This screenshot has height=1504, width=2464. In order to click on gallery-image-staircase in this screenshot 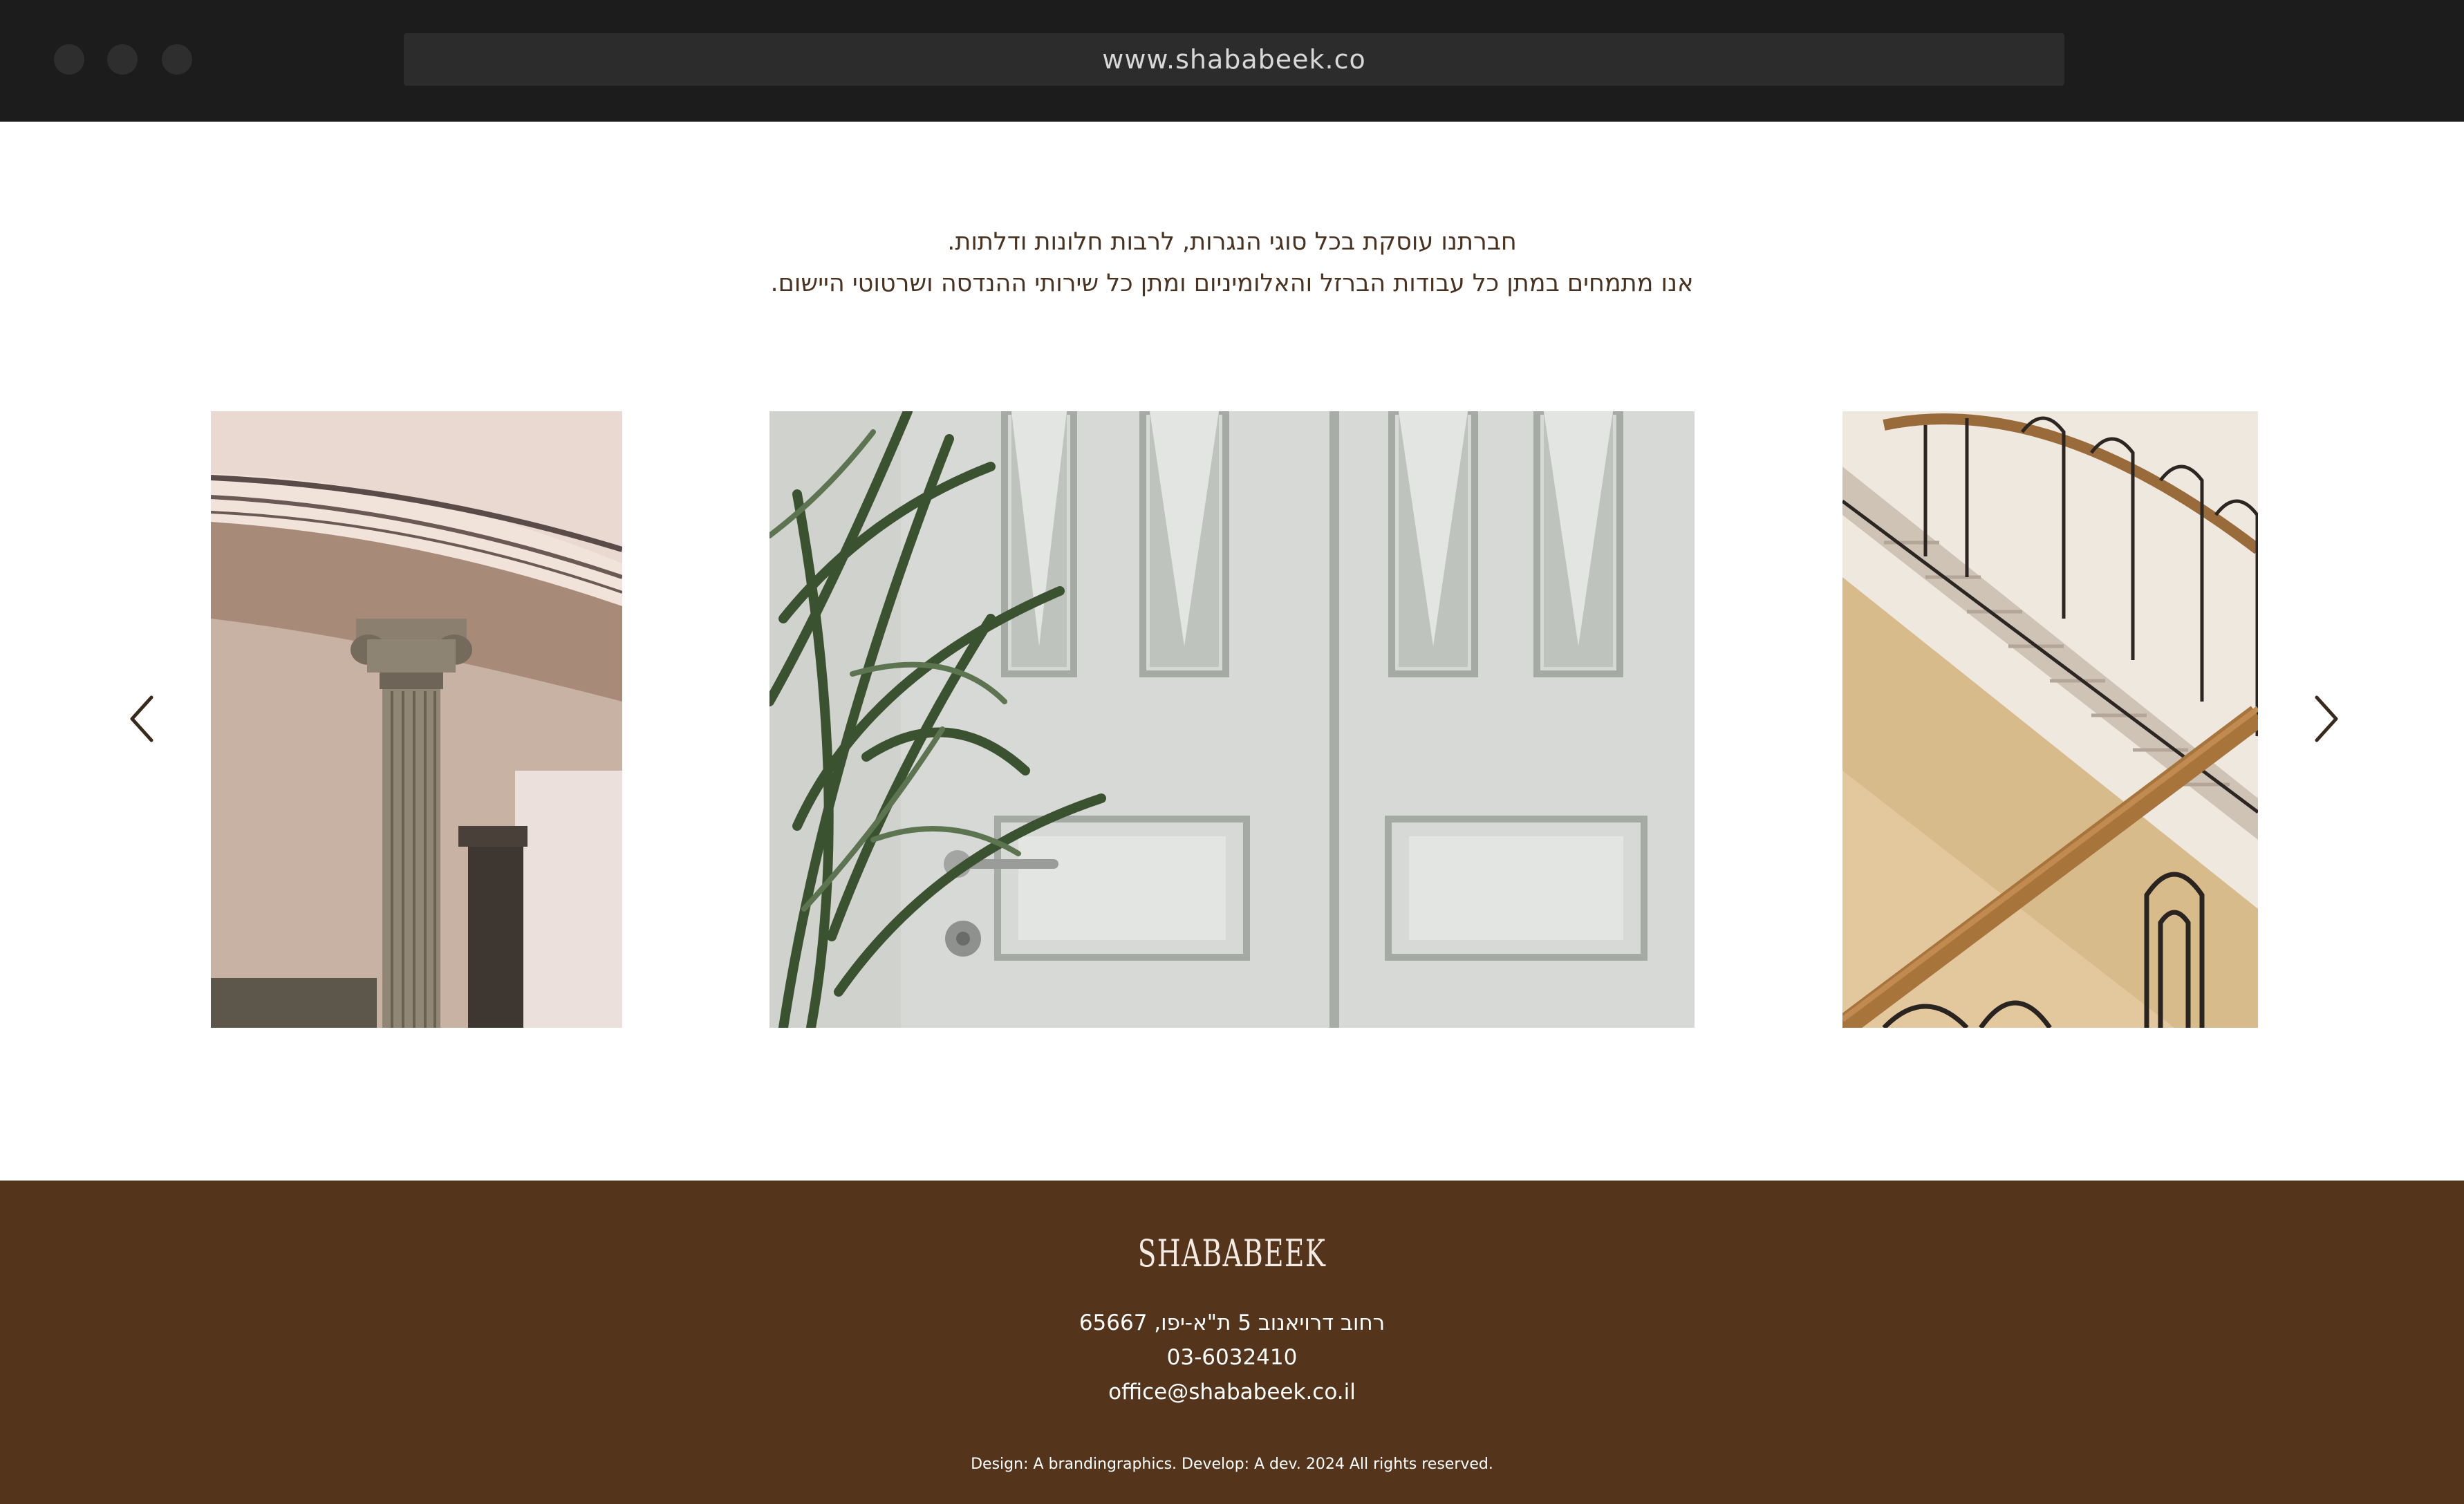, I will do `click(2050, 719)`.